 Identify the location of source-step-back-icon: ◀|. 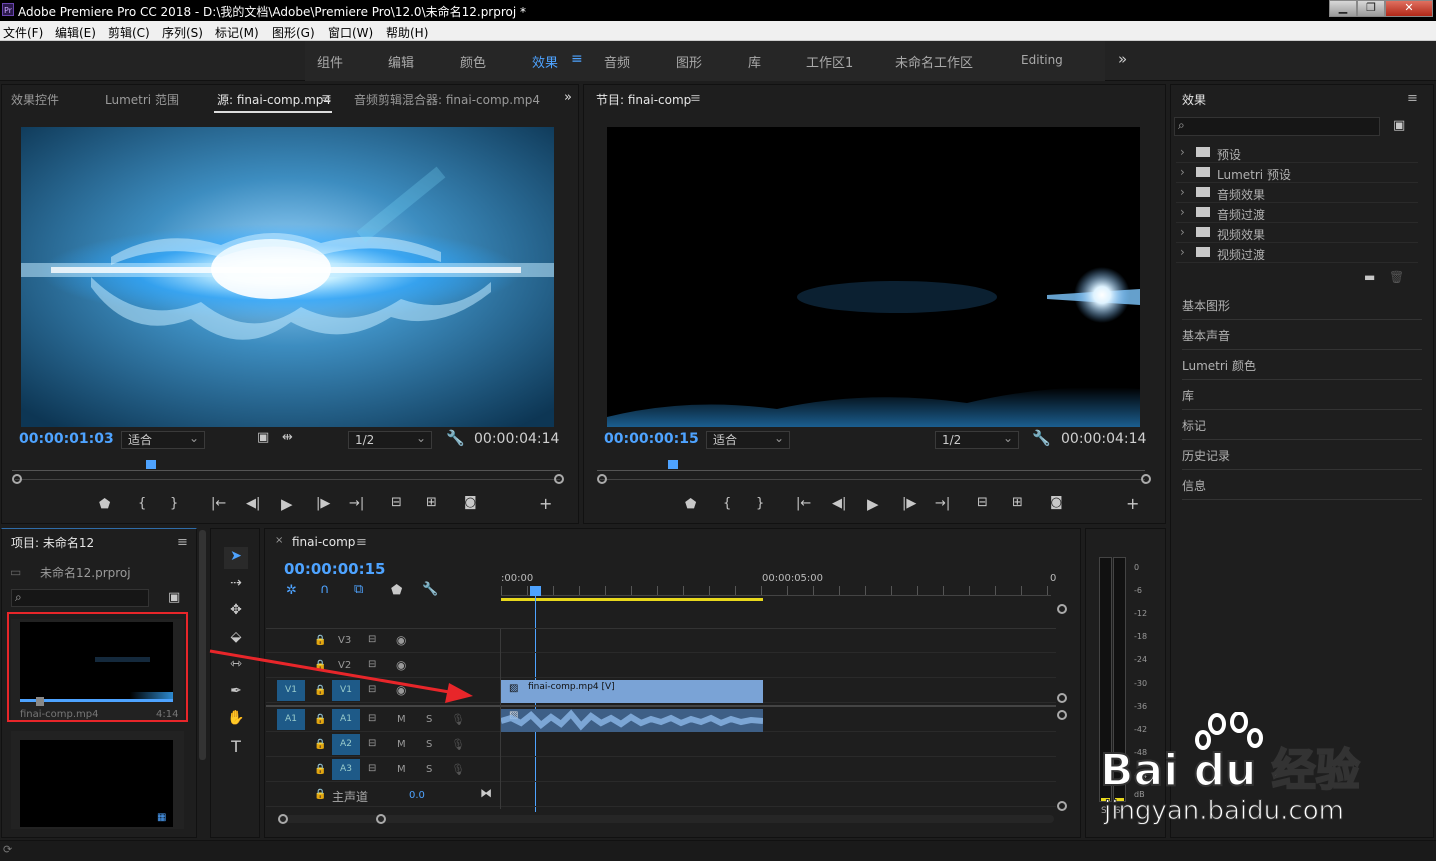
(253, 503).